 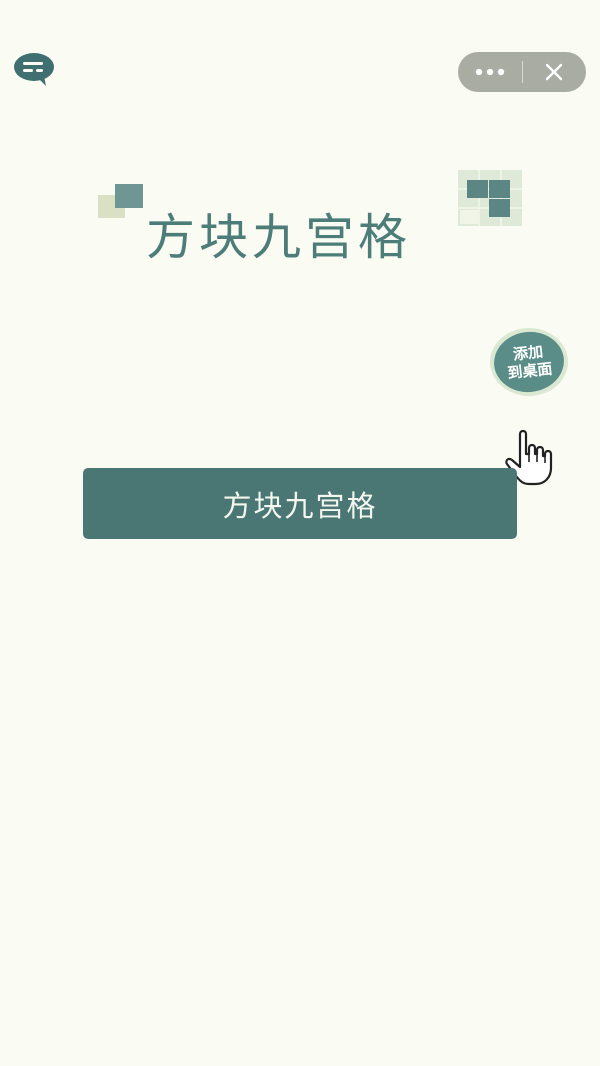 I want to click on feedback-button, so click(x=35, y=70).